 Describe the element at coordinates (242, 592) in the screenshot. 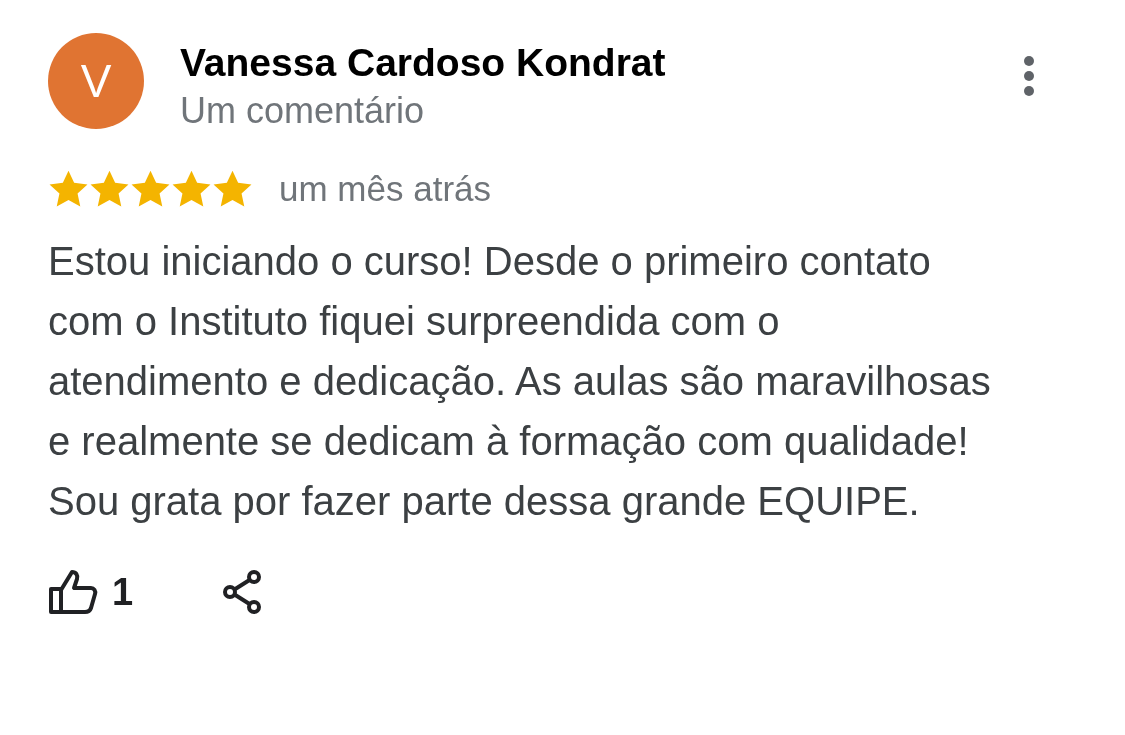

I see `share-icon` at that location.